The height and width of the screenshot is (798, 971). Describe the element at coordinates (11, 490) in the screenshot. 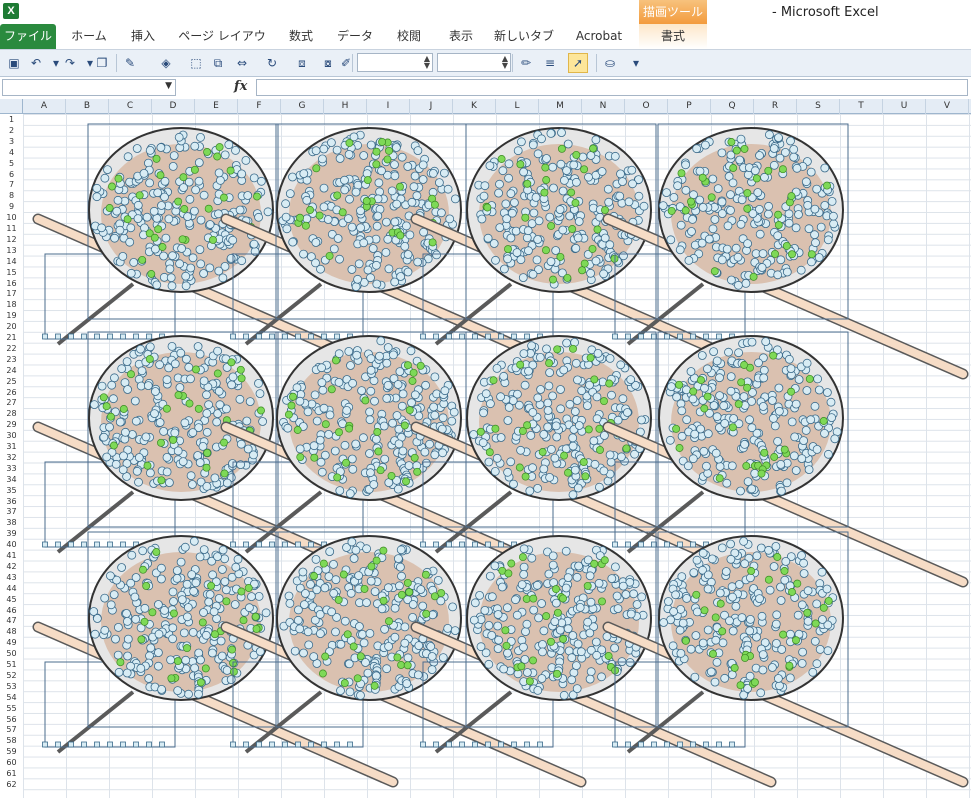

I see `row-header: 35` at that location.